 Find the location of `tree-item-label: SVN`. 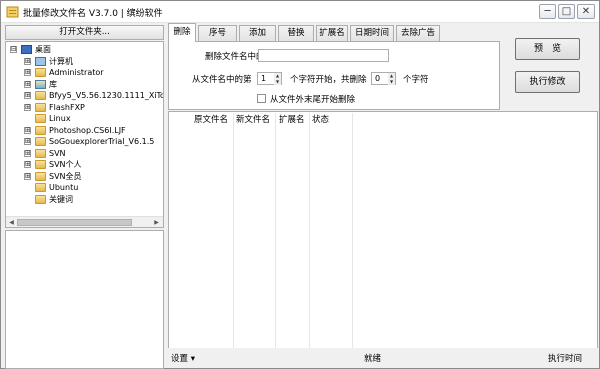

tree-item-label: SVN is located at coordinates (57, 153).